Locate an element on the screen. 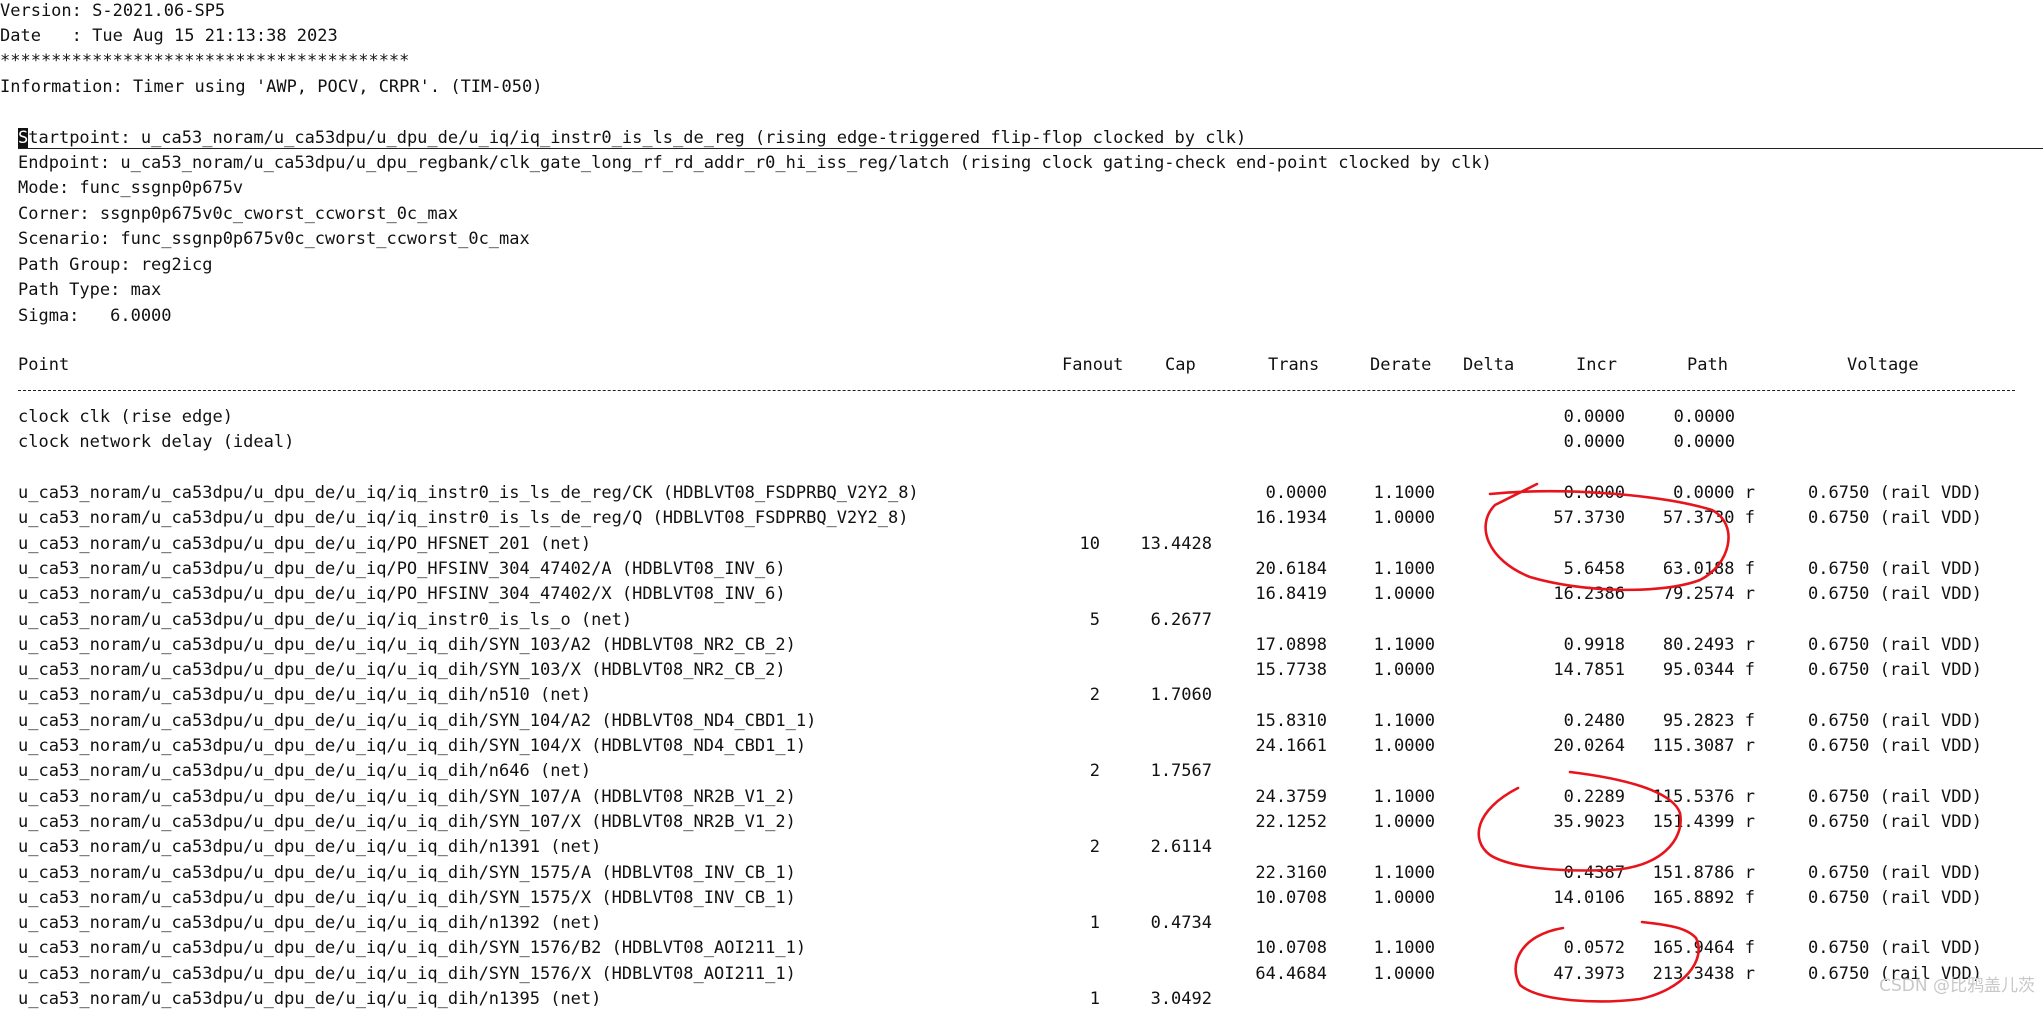 The width and height of the screenshot is (2043, 1011). cap-cell: 6.2677 is located at coordinates (1181, 619).